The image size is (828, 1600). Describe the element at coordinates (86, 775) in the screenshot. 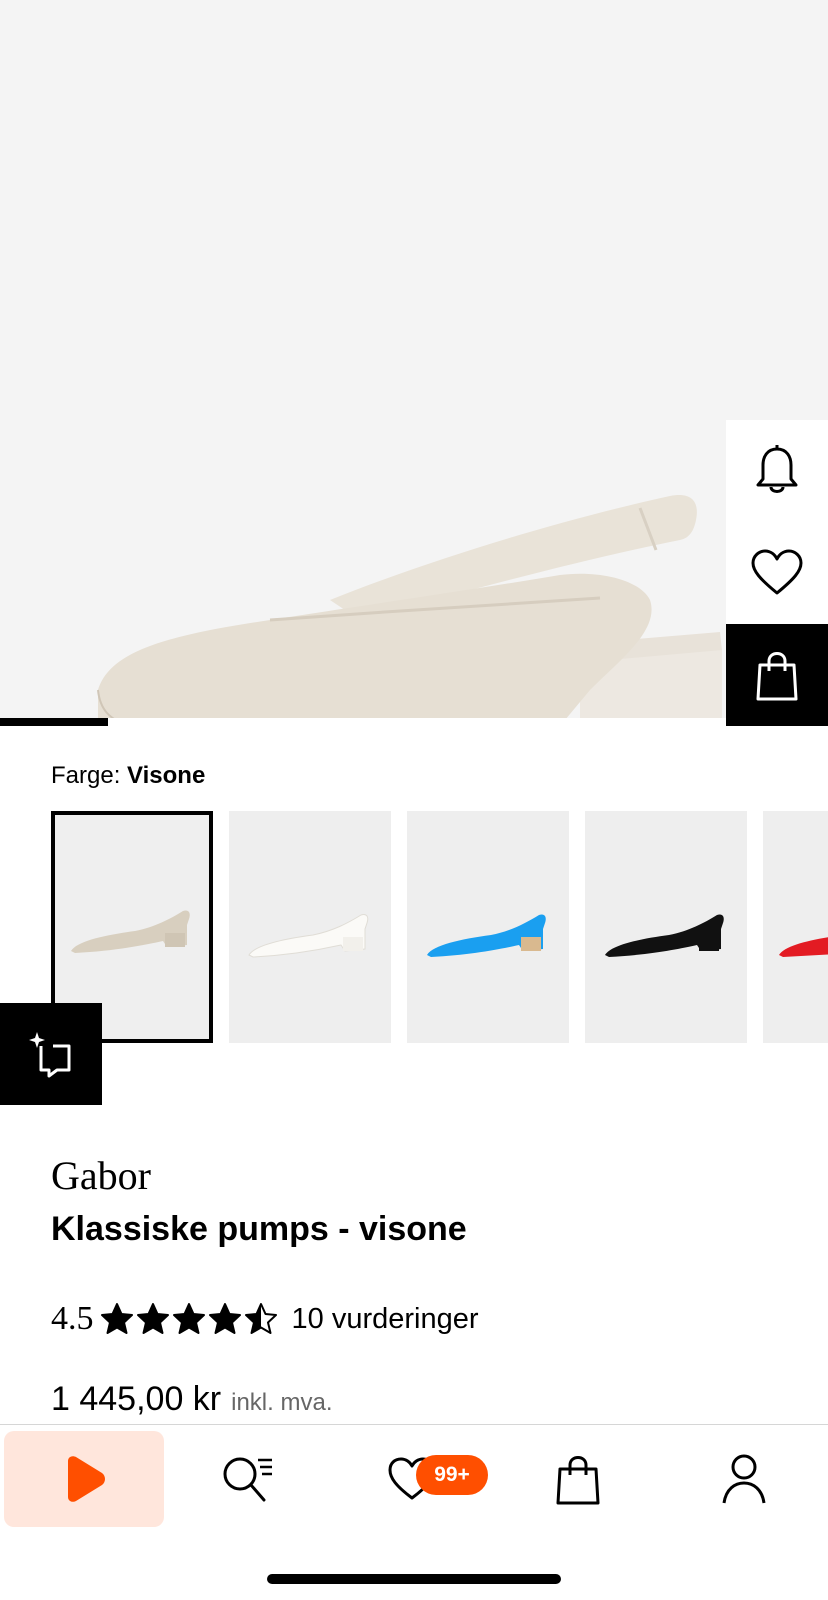

I see `color-label-prefix: Farge:` at that location.